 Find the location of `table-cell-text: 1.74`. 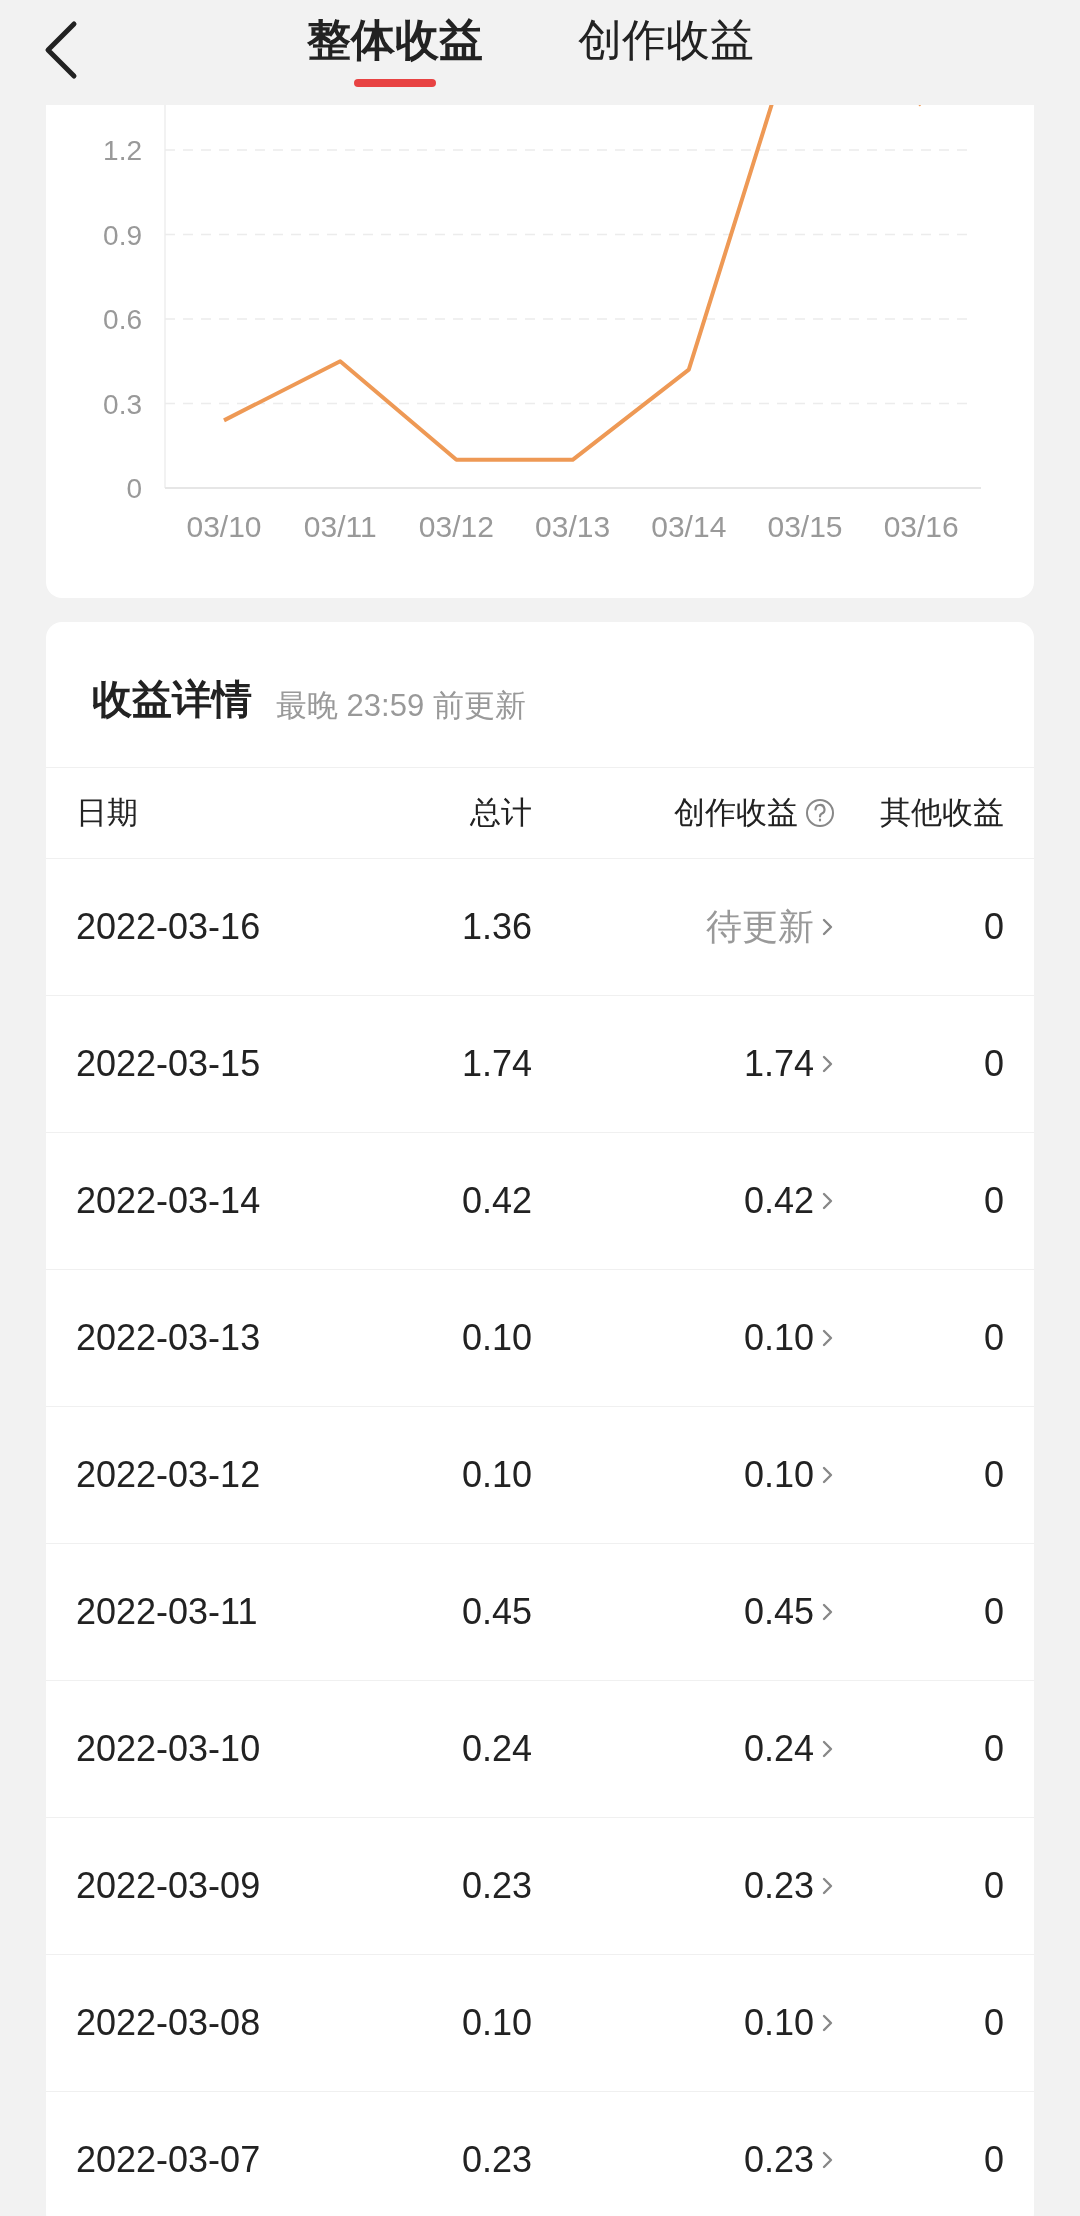

table-cell-text: 1.74 is located at coordinates (496, 1064).